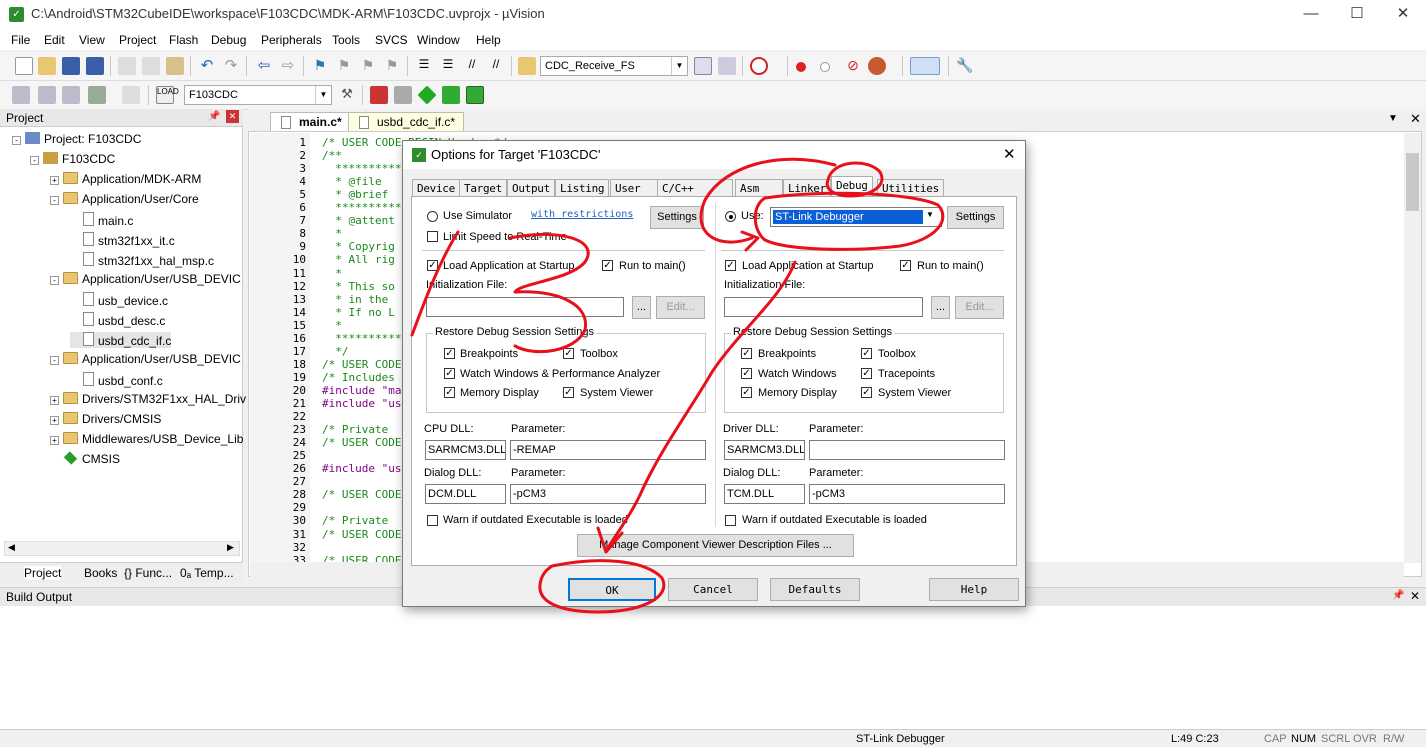 The height and width of the screenshot is (747, 1426). I want to click on debugger-select: ST-Link Debugger ▼, so click(856, 217).